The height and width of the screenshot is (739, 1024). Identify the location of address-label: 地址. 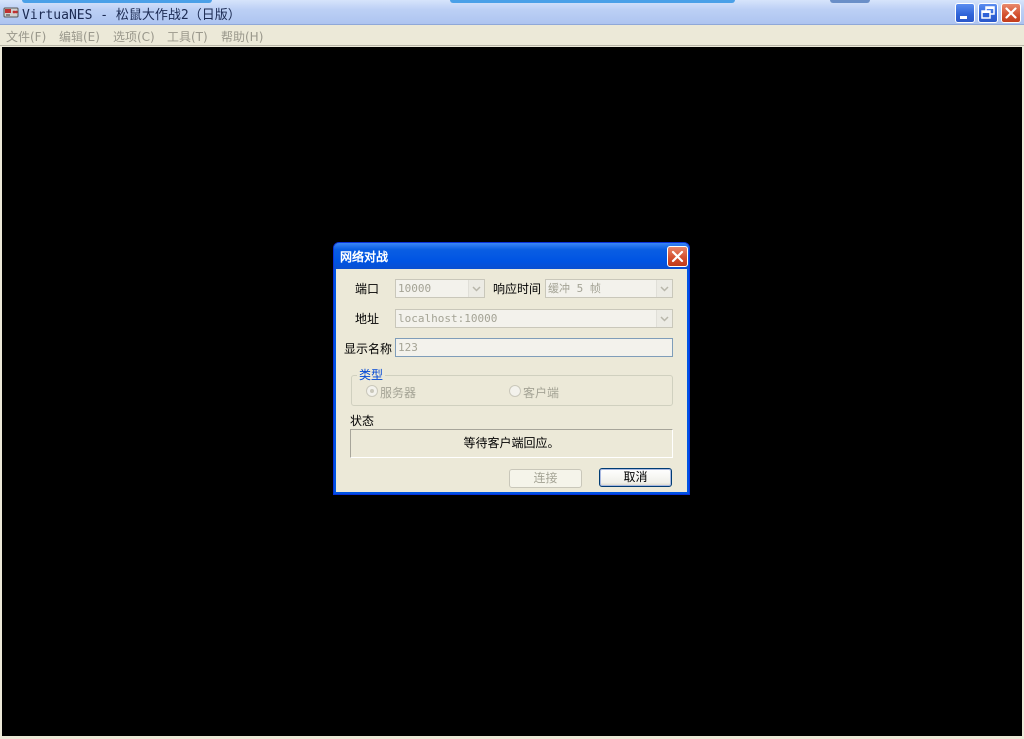
(367, 319).